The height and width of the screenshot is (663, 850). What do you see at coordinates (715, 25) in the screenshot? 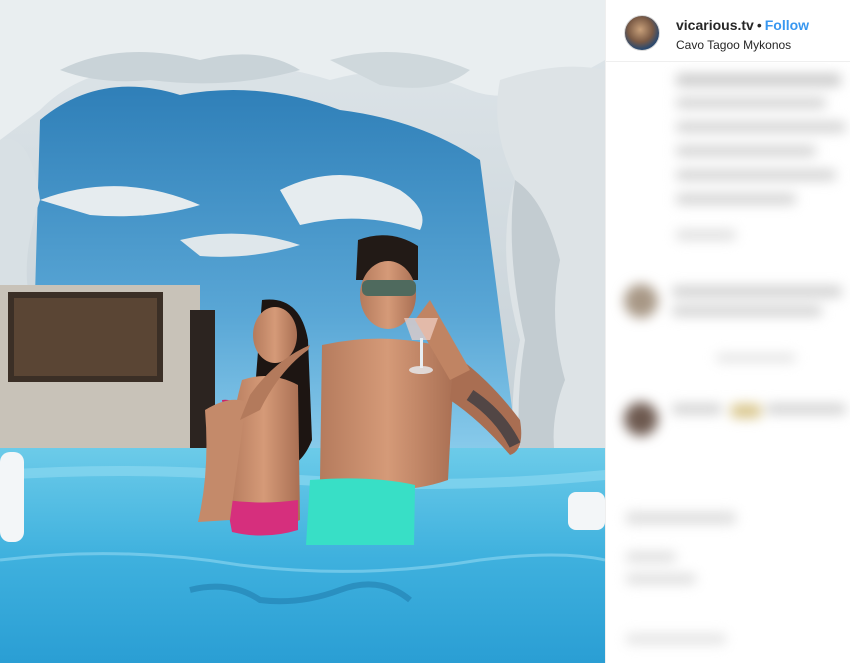
I see `username-link: vicarious.tv` at bounding box center [715, 25].